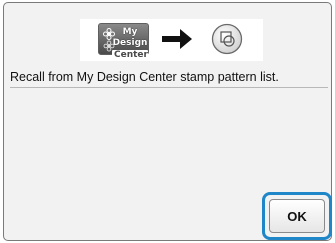 This screenshot has width=335, height=243. What do you see at coordinates (130, 55) in the screenshot?
I see `my-design-center-label-line2: Center` at bounding box center [130, 55].